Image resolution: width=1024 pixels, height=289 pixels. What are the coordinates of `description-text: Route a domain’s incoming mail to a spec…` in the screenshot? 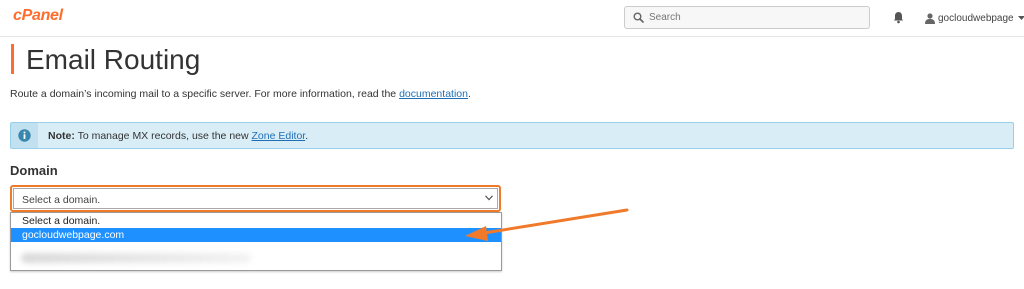 It's located at (205, 94).